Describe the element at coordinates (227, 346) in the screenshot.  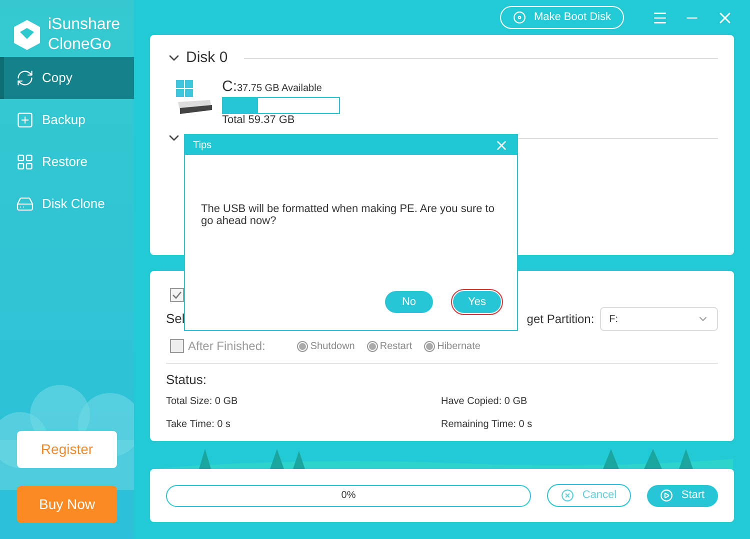
I see `after-finished-label: After Finished:` at that location.